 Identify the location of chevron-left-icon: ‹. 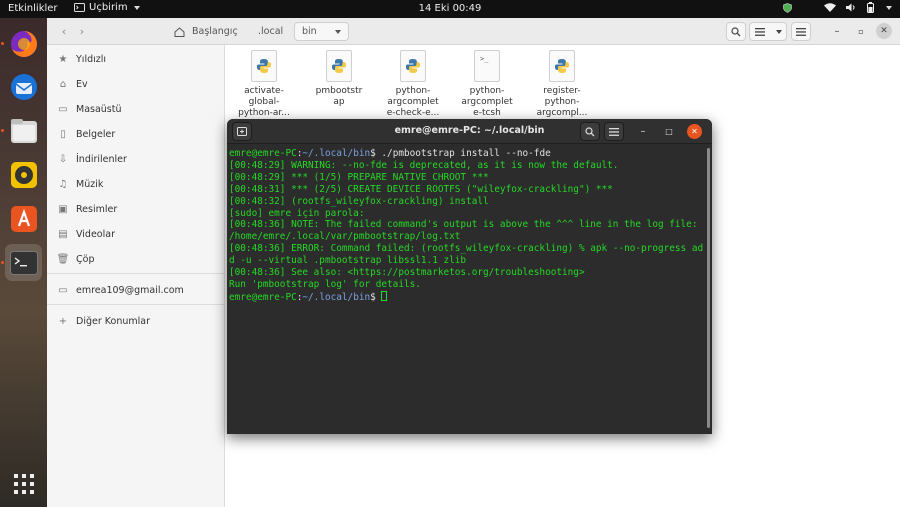
(64, 31).